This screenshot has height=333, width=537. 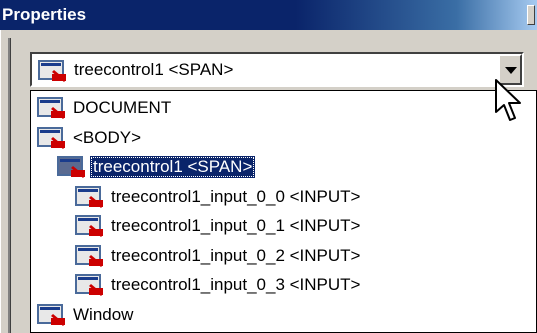 I want to click on tree-item: Window, so click(x=86, y=315).